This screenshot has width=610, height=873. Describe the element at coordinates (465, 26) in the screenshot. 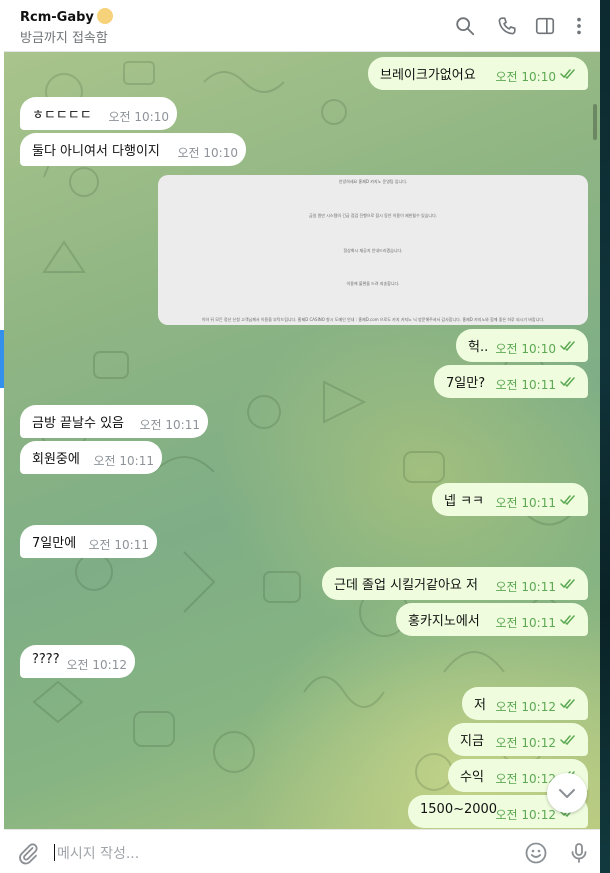

I see `search-icon` at that location.